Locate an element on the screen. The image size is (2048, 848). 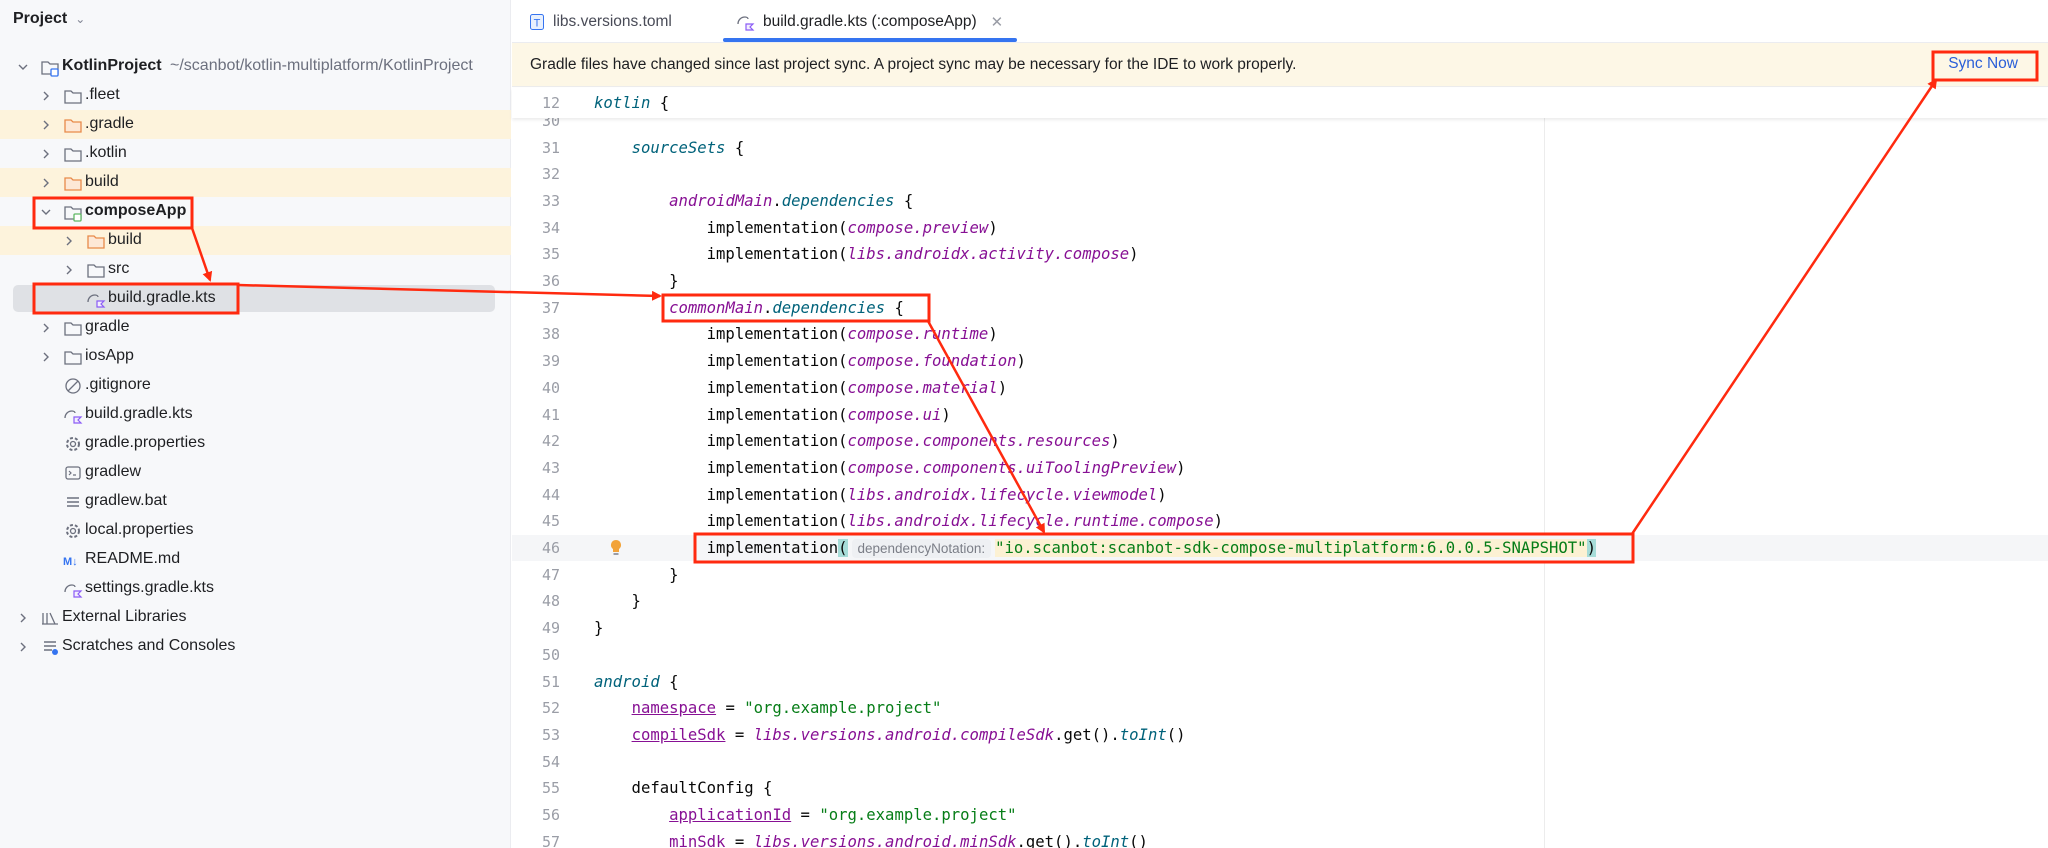
line-number: 44 is located at coordinates (550, 494).